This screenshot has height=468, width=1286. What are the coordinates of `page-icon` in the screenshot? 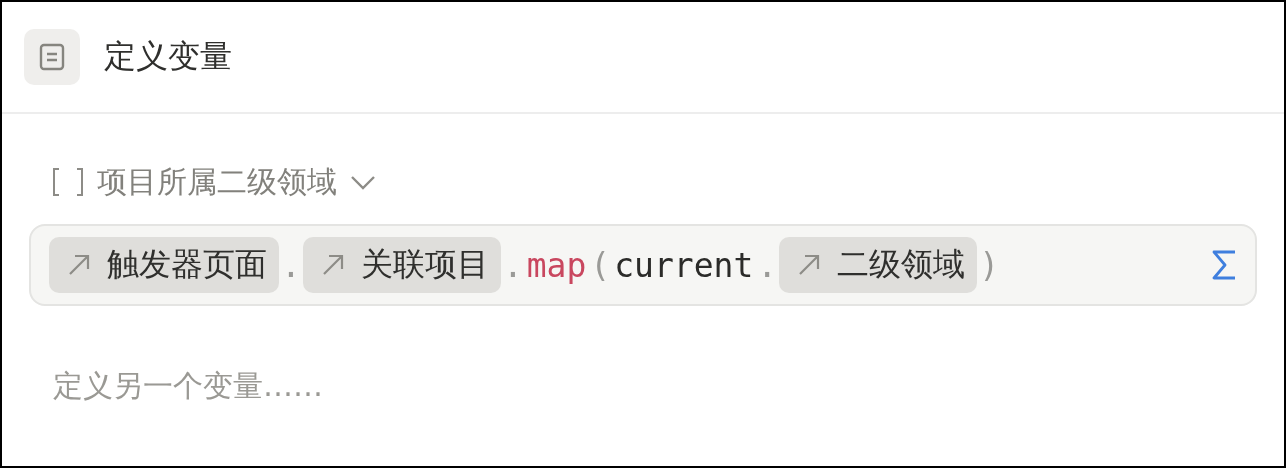 It's located at (52, 57).